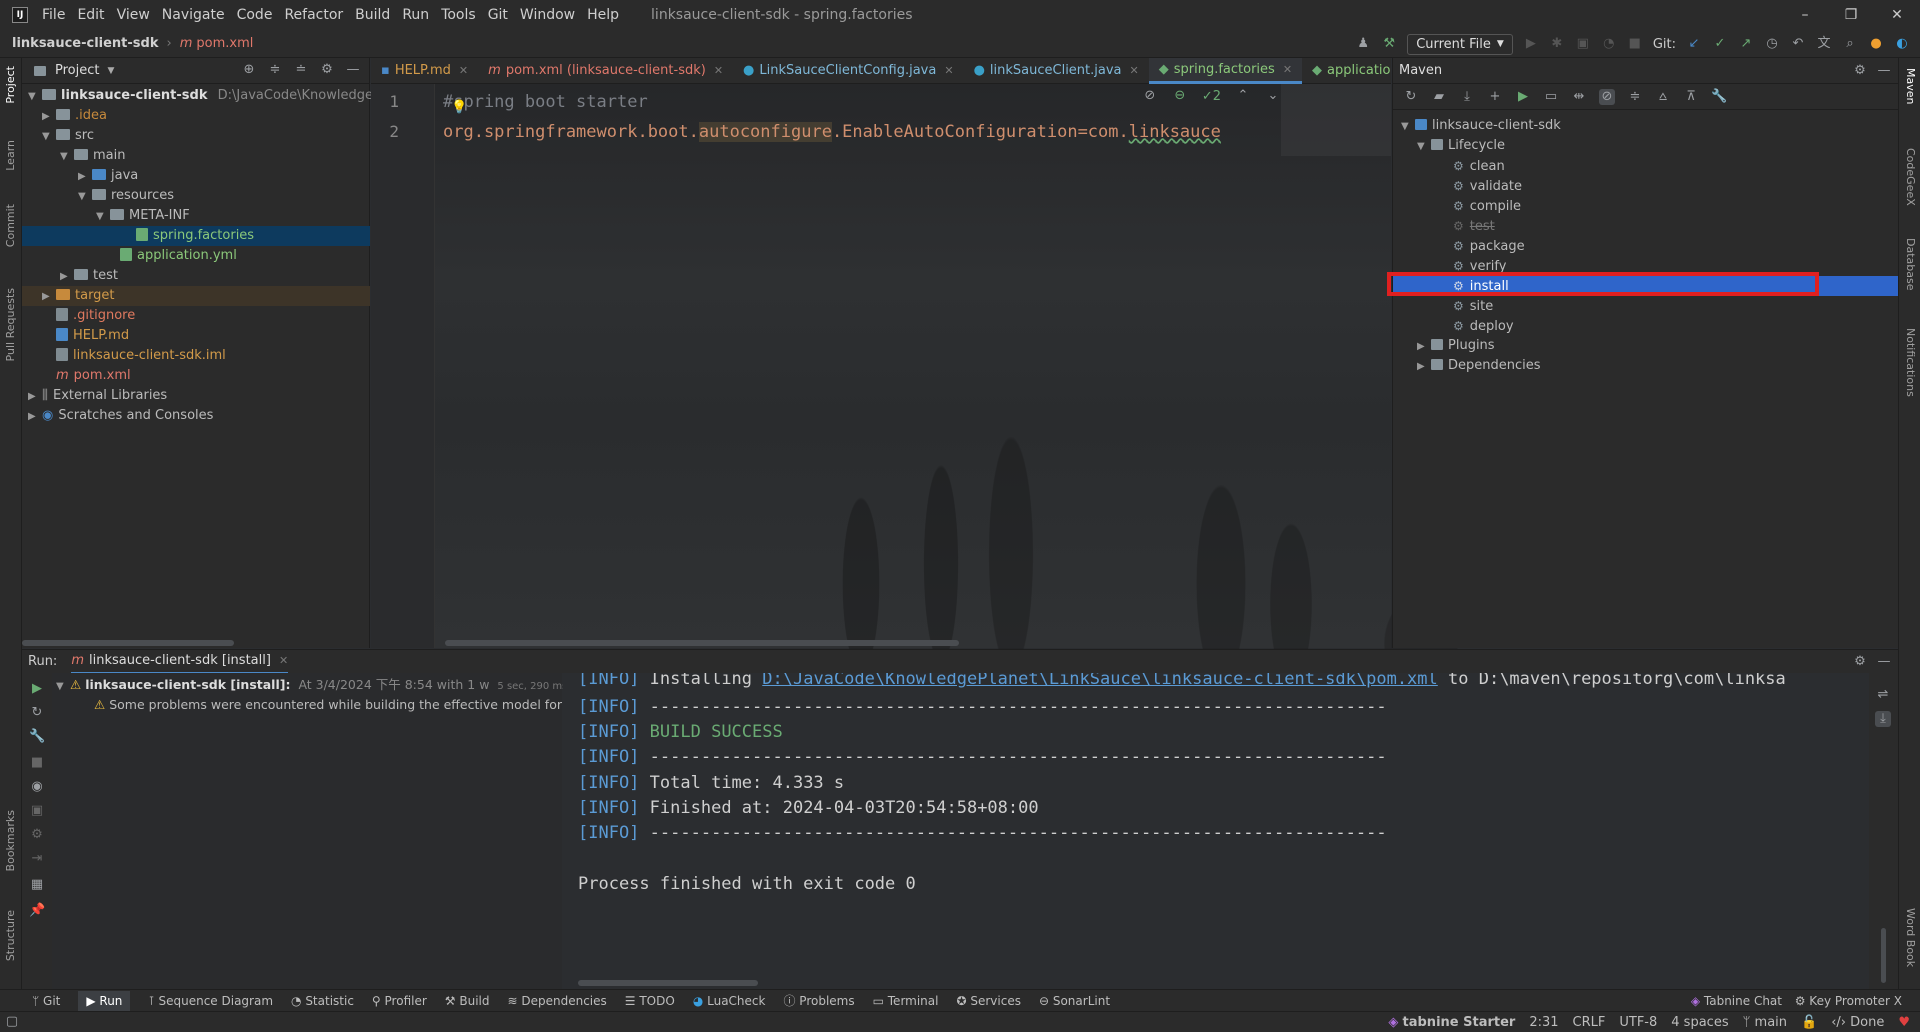 This screenshot has height=1032, width=1920. What do you see at coordinates (702, 643) in the screenshot?
I see `editor-horizontal-scrollbar` at bounding box center [702, 643].